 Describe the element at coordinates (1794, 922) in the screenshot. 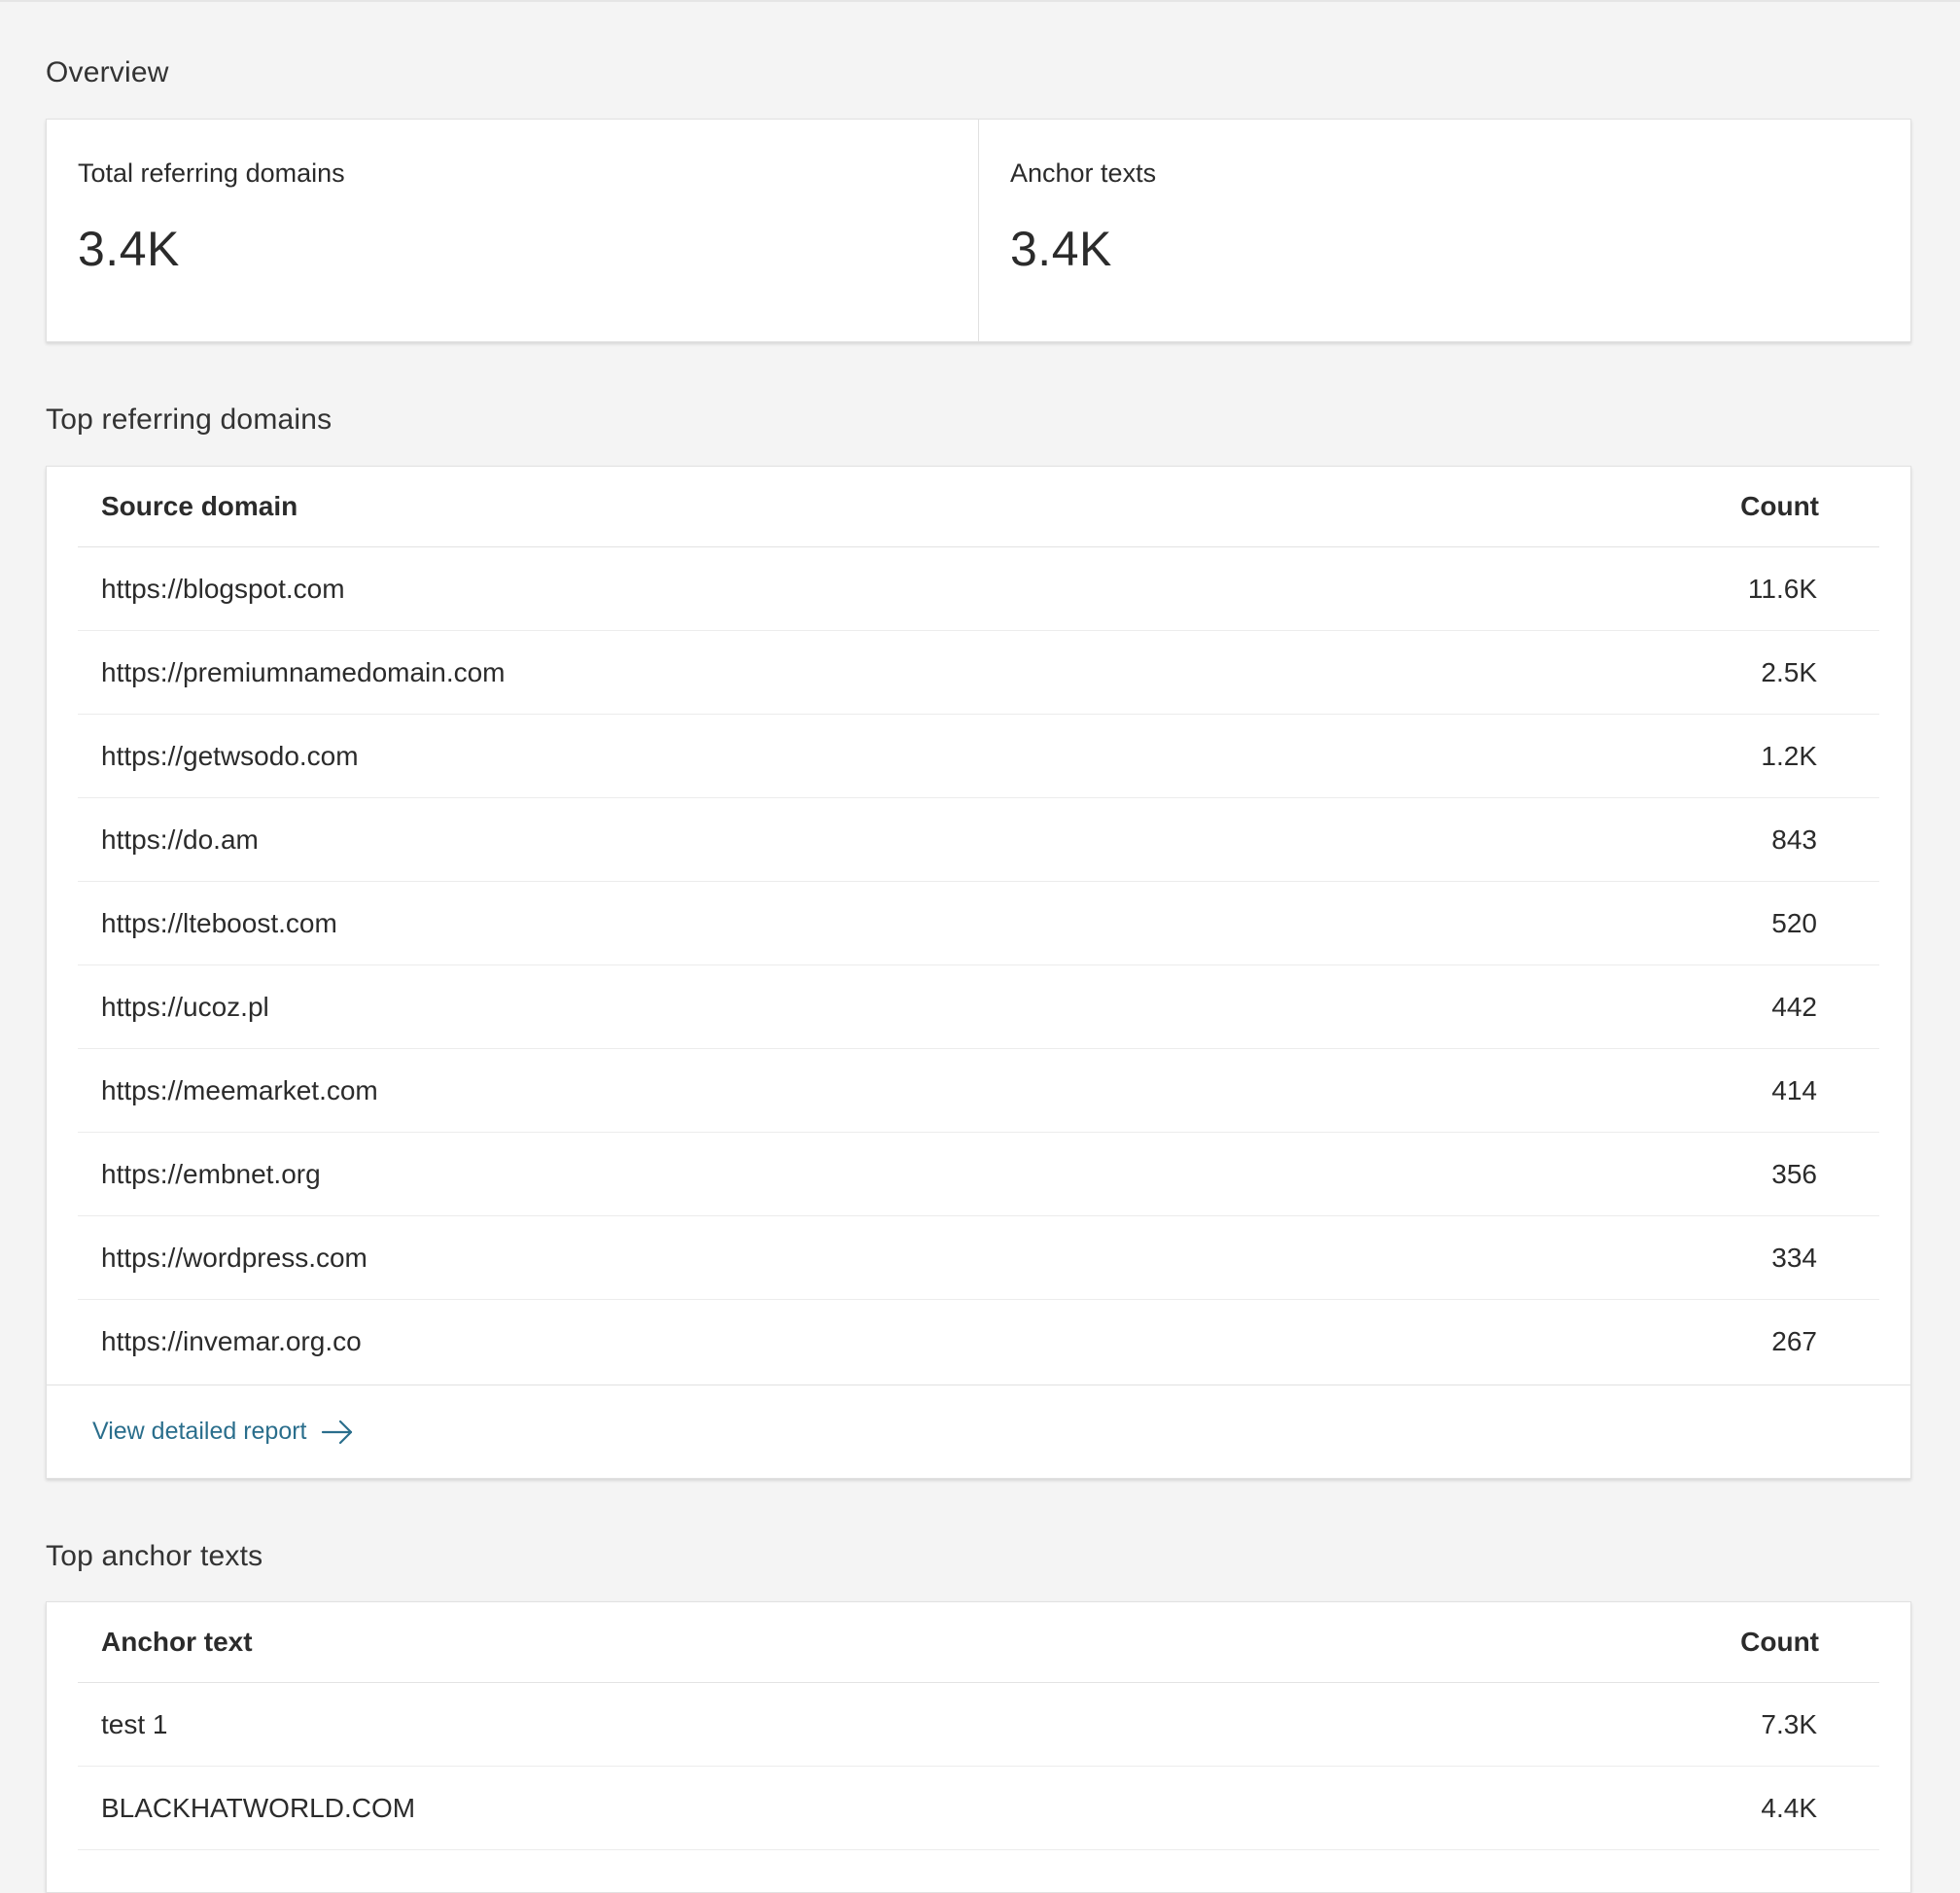

I see `count-cell: 520` at that location.